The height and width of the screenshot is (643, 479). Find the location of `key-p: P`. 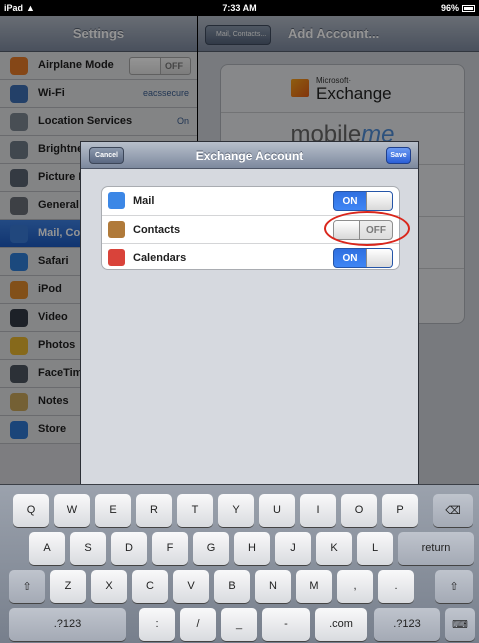

key-p: P is located at coordinates (400, 510).